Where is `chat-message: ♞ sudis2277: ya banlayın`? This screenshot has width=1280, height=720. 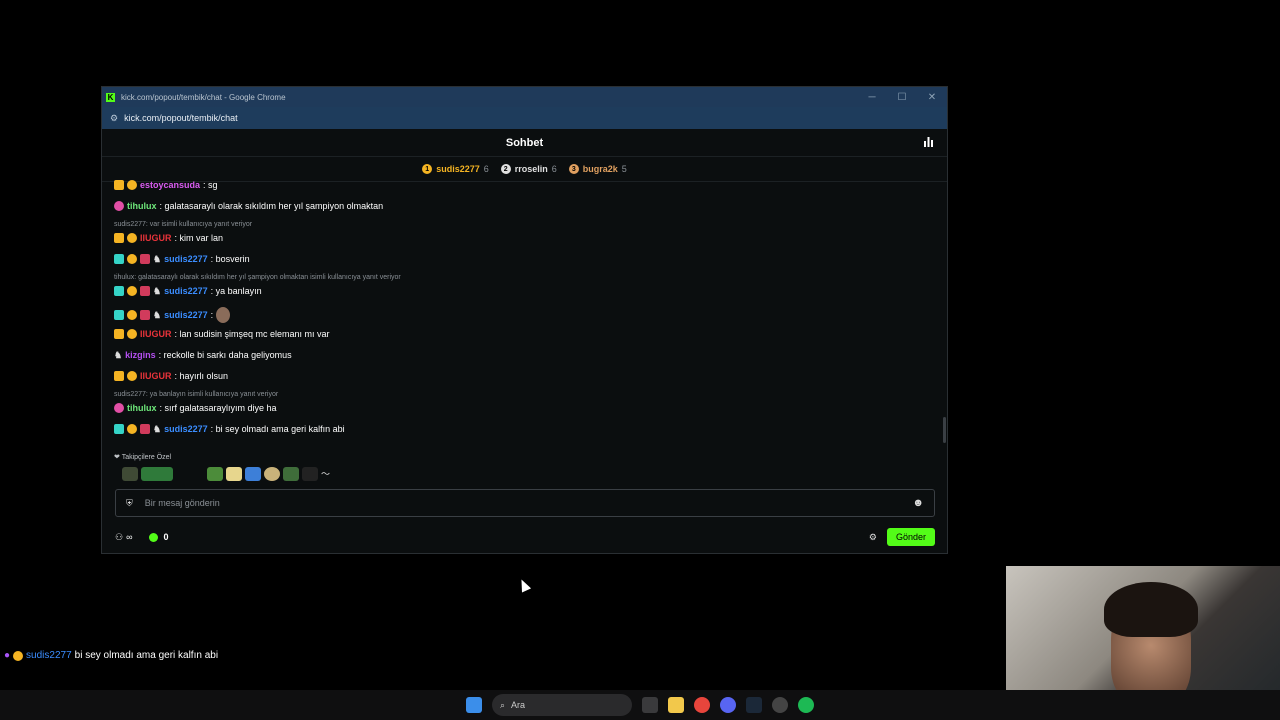 chat-message: ♞ sudis2277: ya banlayın is located at coordinates (188, 291).